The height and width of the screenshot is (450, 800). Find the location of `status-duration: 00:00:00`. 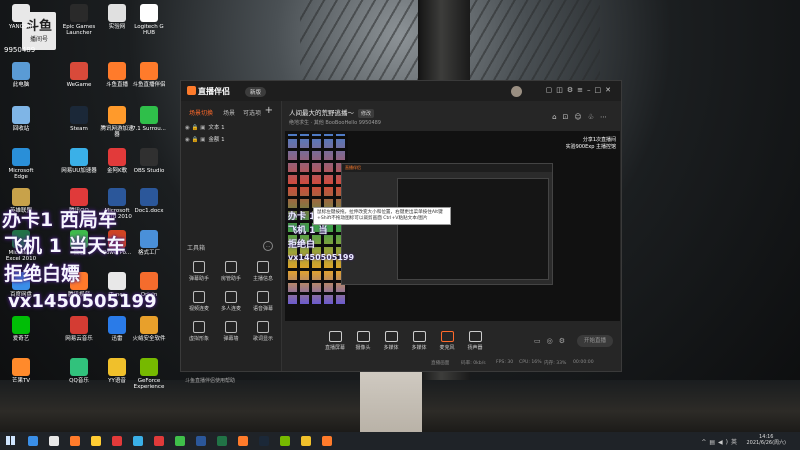

status-duration: 00:00:00 is located at coordinates (583, 362).